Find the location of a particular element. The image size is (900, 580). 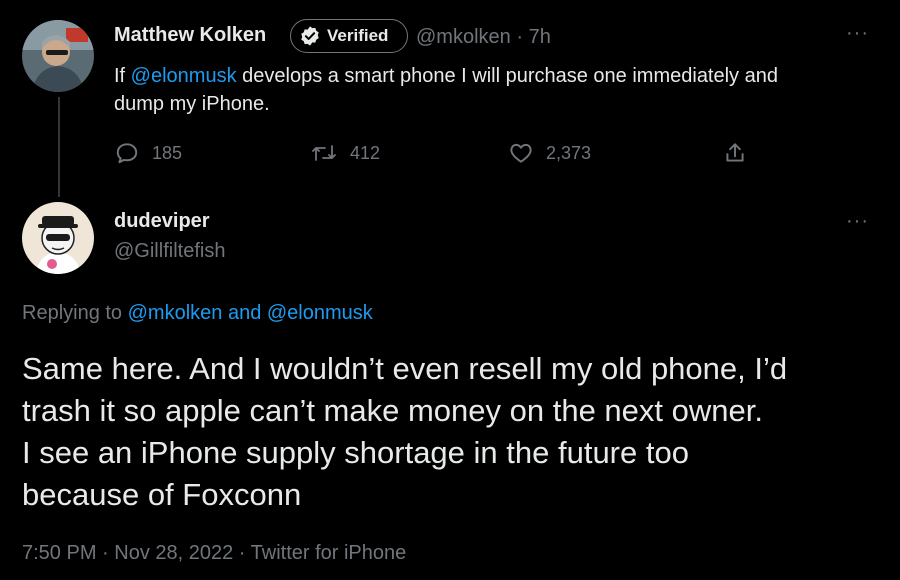

avatar-dudeviper is located at coordinates (58, 238).